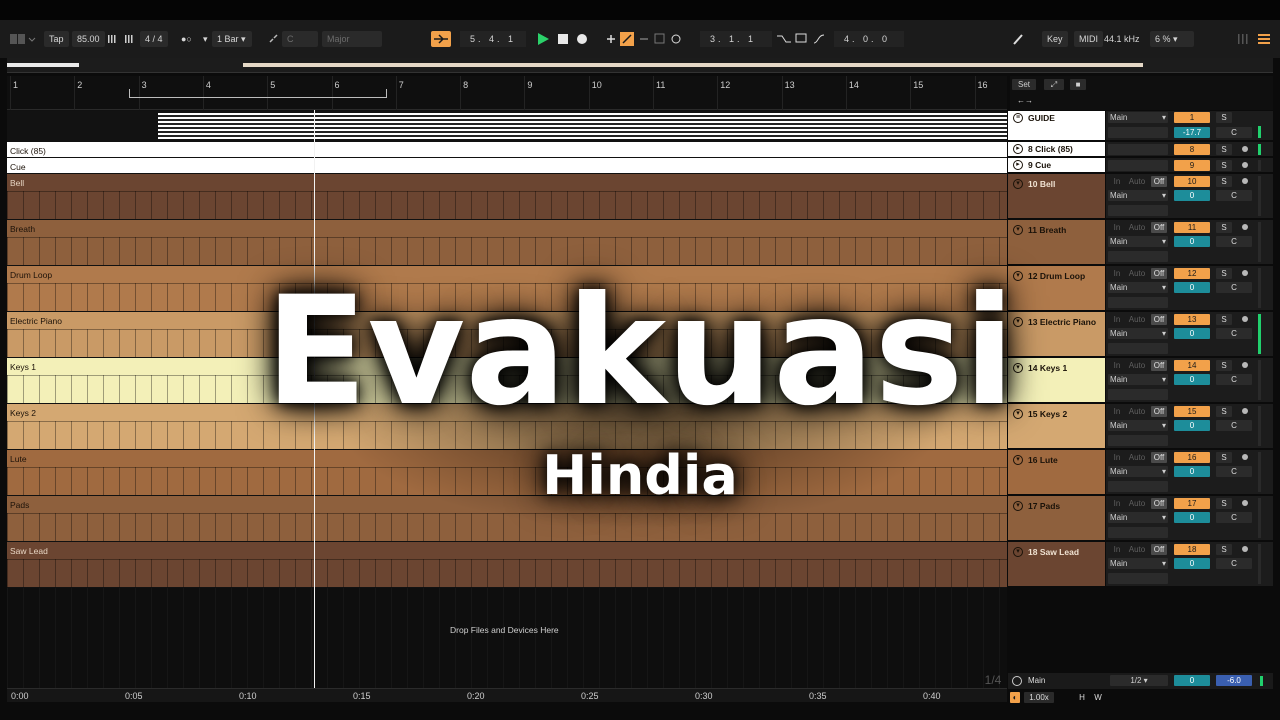 This screenshot has height=720, width=1280. What do you see at coordinates (1078, 84) in the screenshot?
I see `lock-icon: ■` at bounding box center [1078, 84].